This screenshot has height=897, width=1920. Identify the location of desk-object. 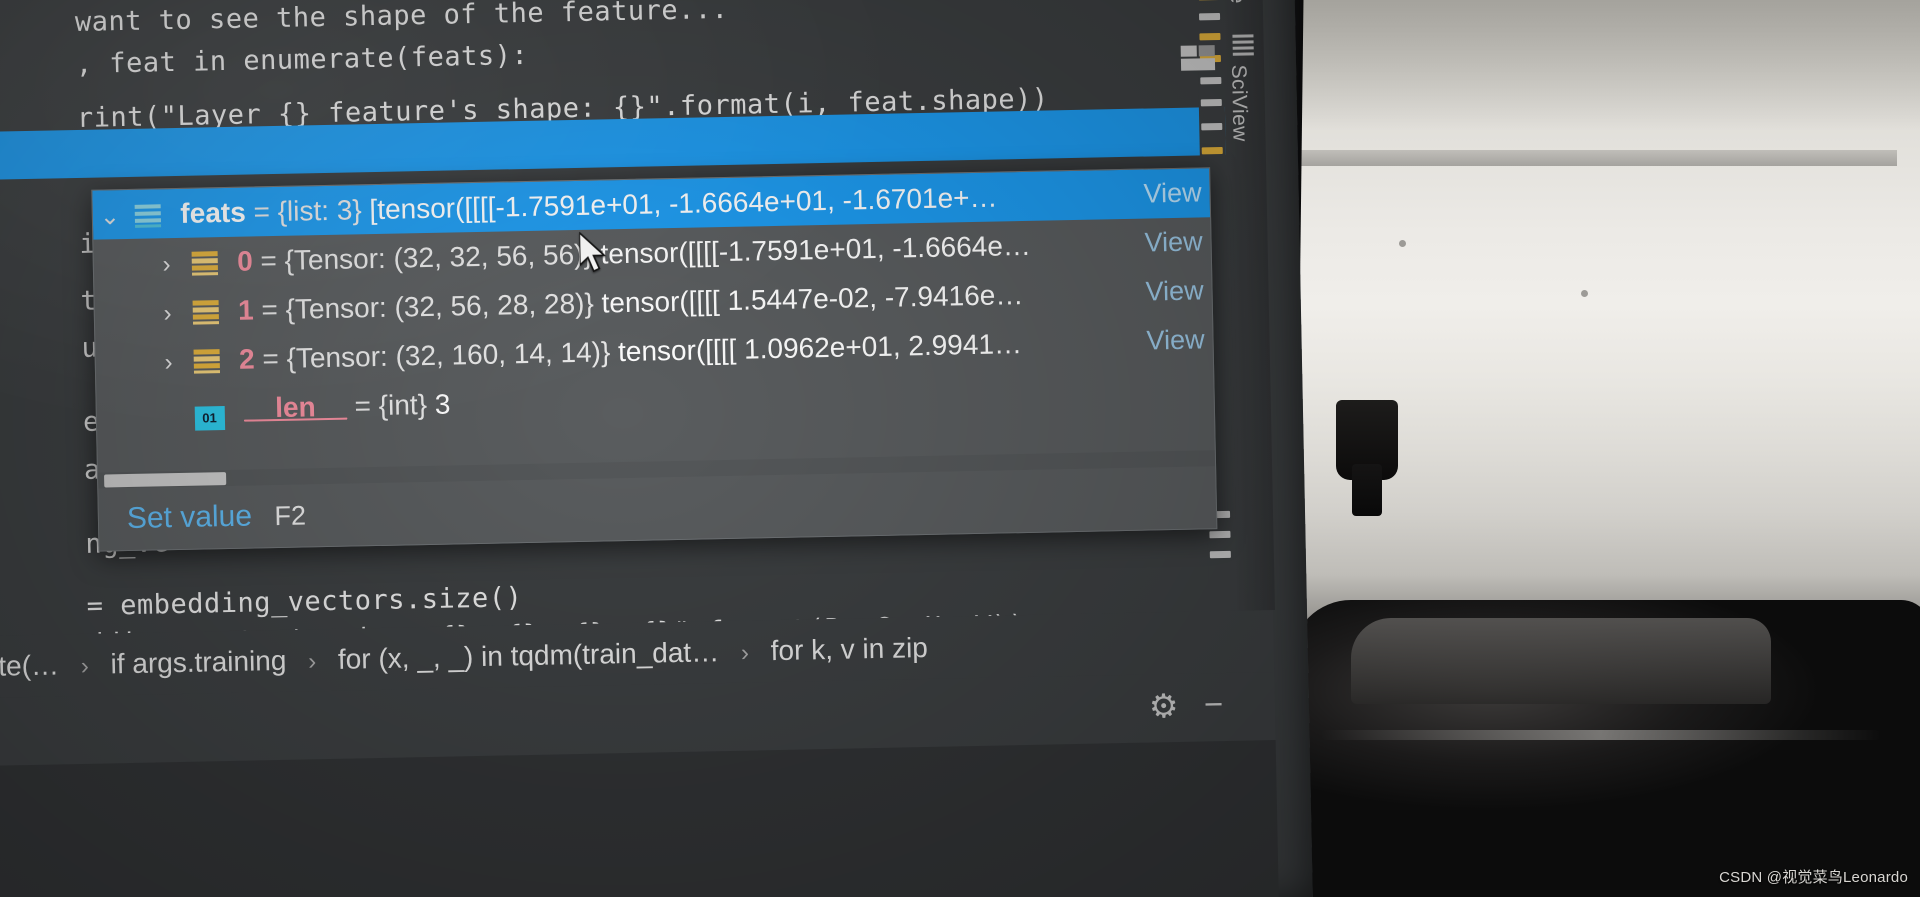
(1367, 458).